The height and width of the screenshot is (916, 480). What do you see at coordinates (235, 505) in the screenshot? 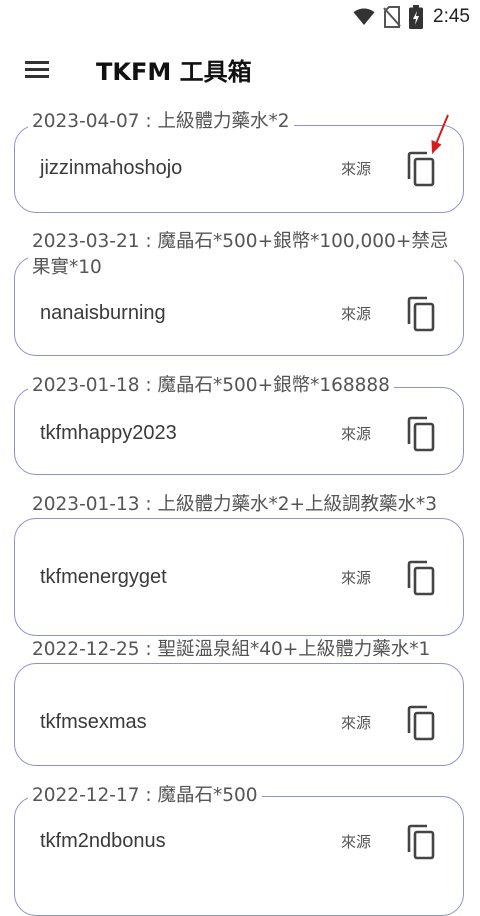
I see `code-title: 2023-01-13 : 上級體力藥水*2+上級調教藥水*3` at bounding box center [235, 505].